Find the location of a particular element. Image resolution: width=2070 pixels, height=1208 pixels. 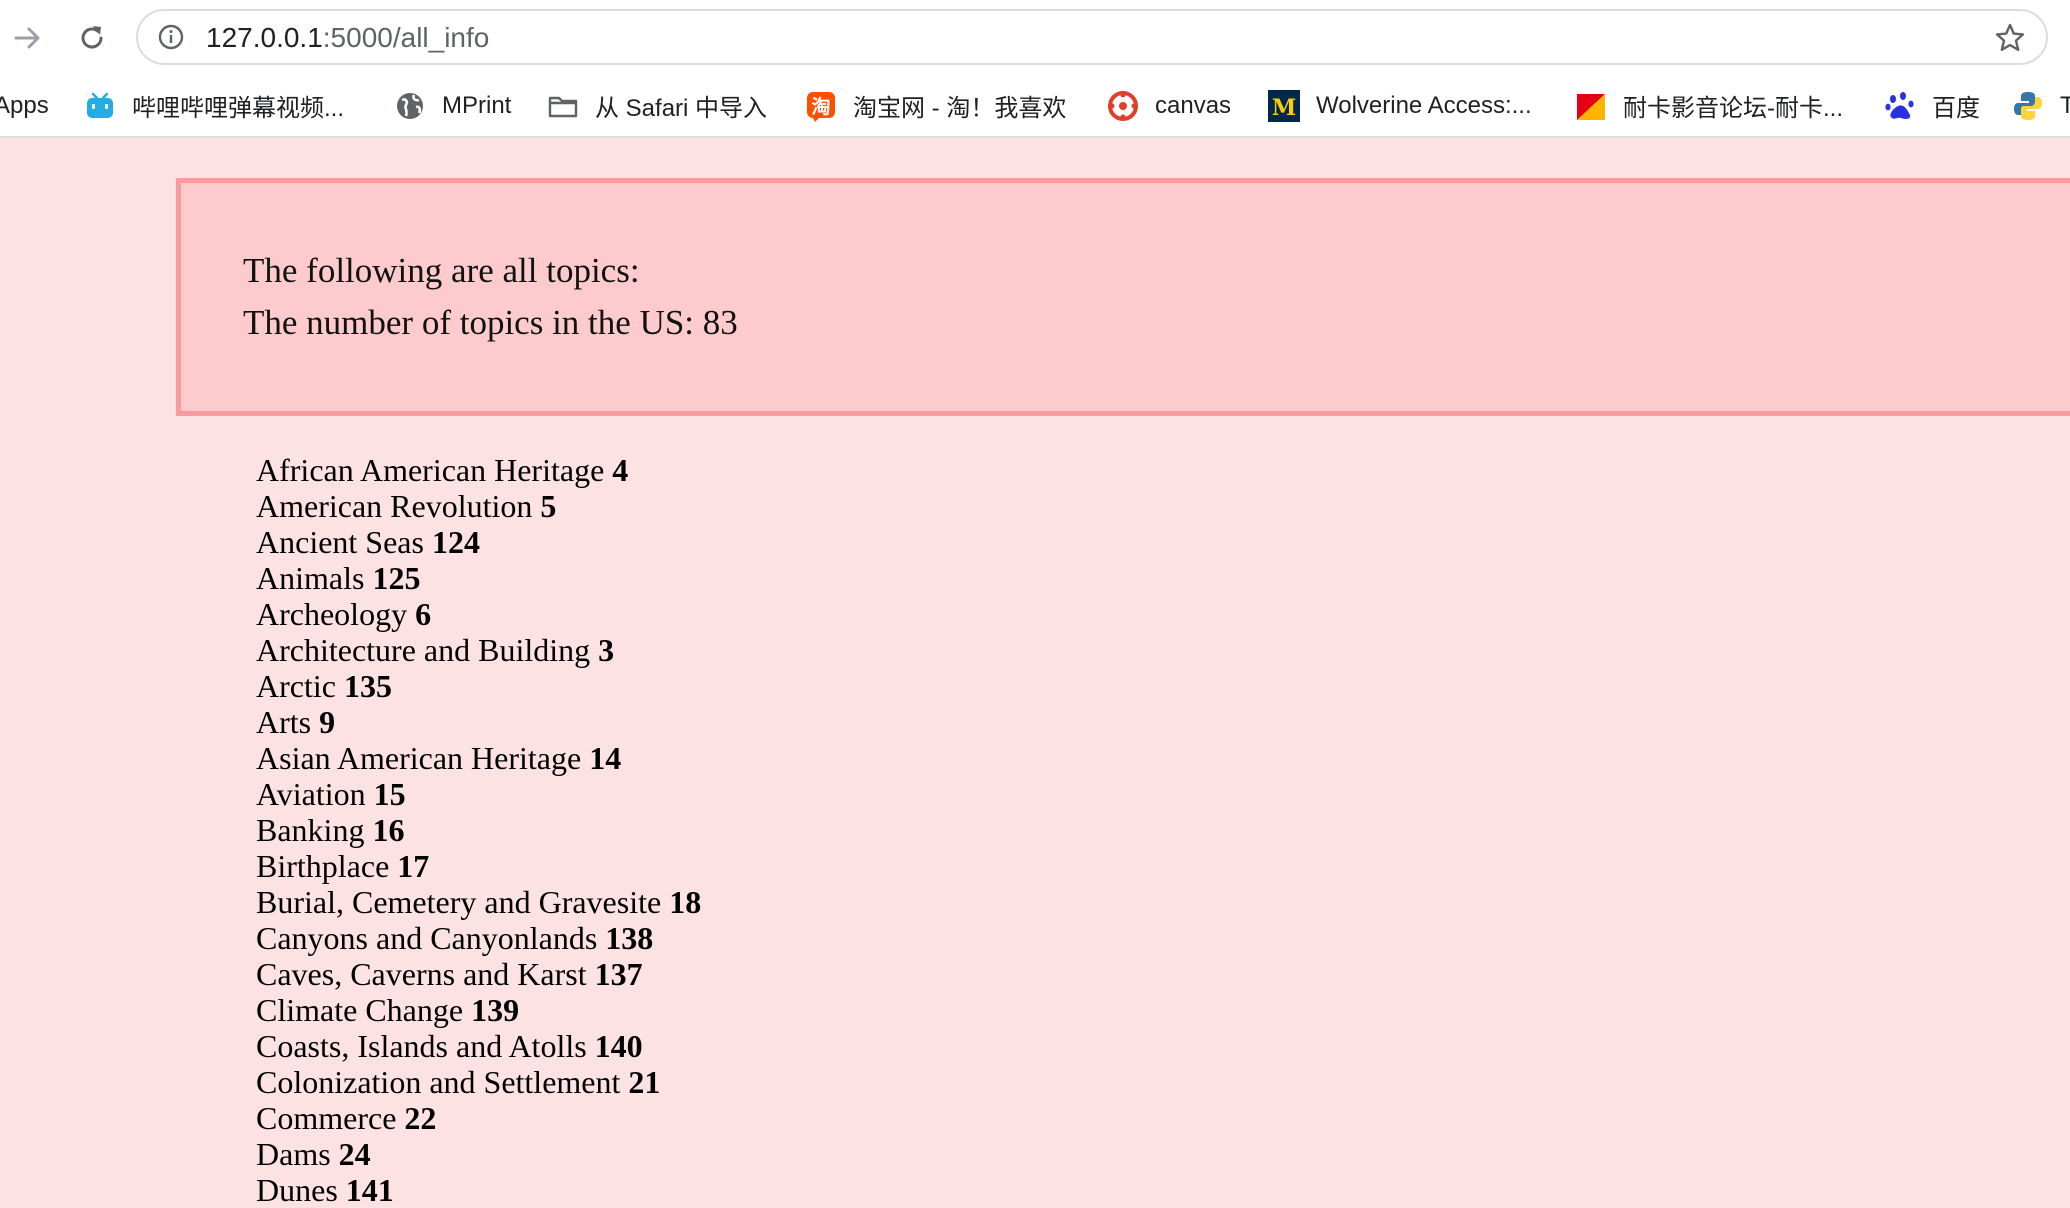

topic-item: Canyons and Canyonlands 138 is located at coordinates (478, 938).